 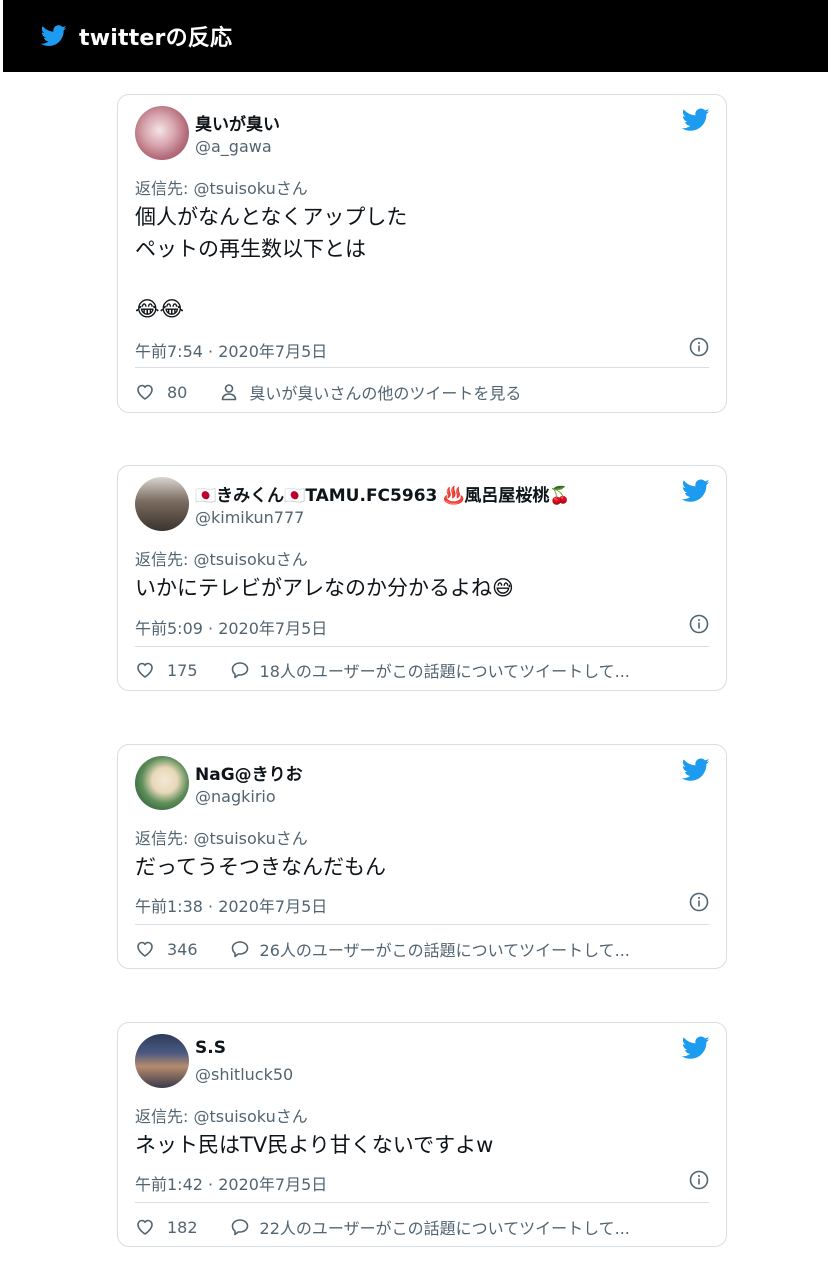 What do you see at coordinates (271, 233) in the screenshot?
I see `tweet-text: 個人がなんとなくアップした ペットの再生数以下とは` at bounding box center [271, 233].